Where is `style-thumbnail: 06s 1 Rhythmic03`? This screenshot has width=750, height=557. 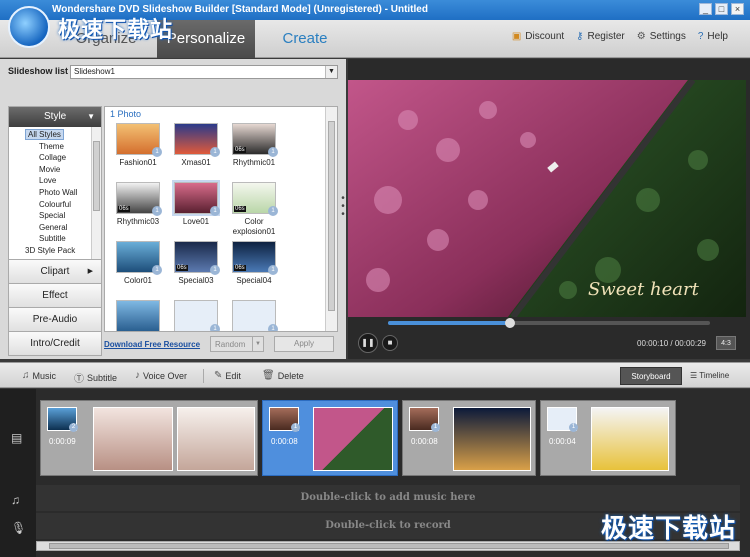
style-thumbnail: 06s 1 Rhythmic03 is located at coordinates (138, 204).